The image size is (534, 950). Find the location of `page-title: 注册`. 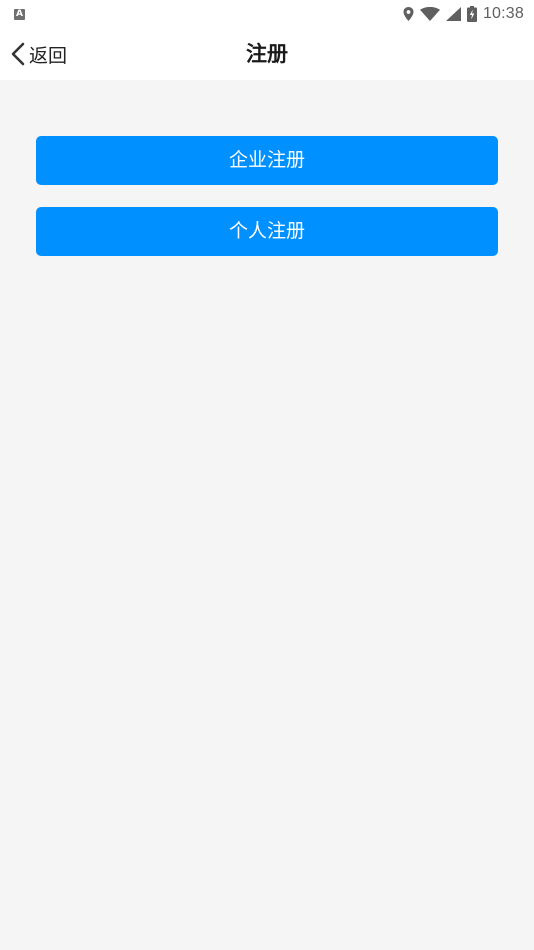

page-title: 注册 is located at coordinates (267, 54).